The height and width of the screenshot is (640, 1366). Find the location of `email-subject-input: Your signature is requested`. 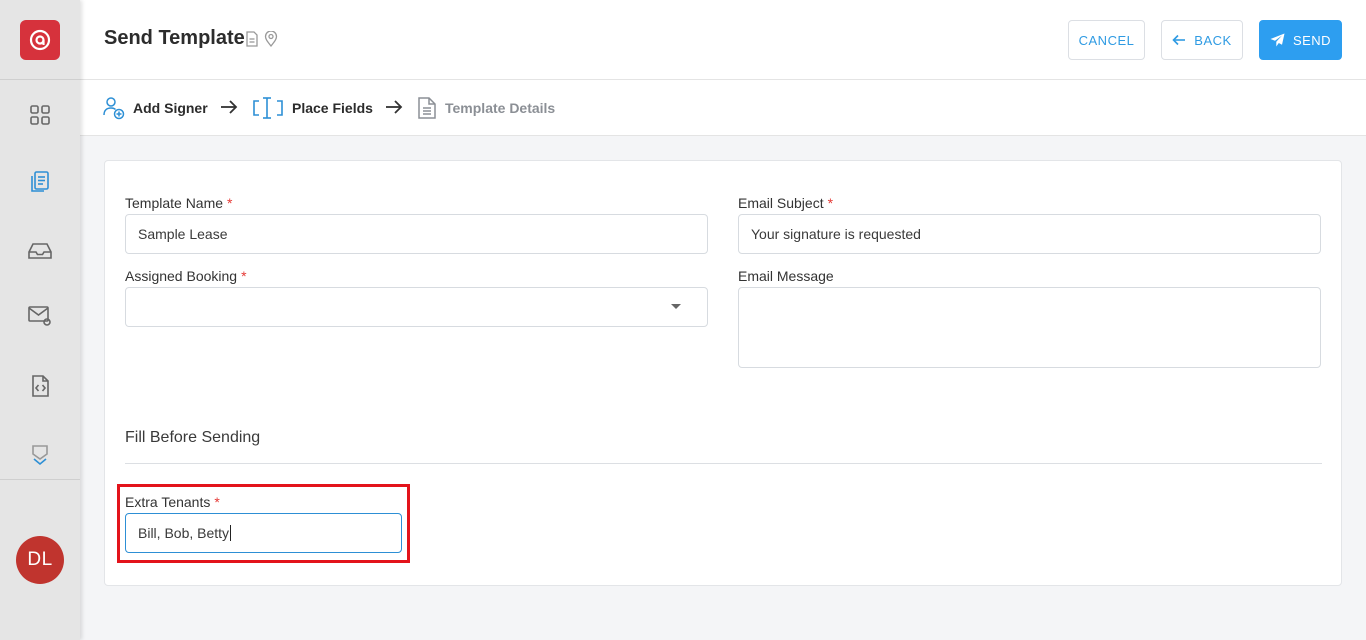

email-subject-input: Your signature is requested is located at coordinates (1029, 234).